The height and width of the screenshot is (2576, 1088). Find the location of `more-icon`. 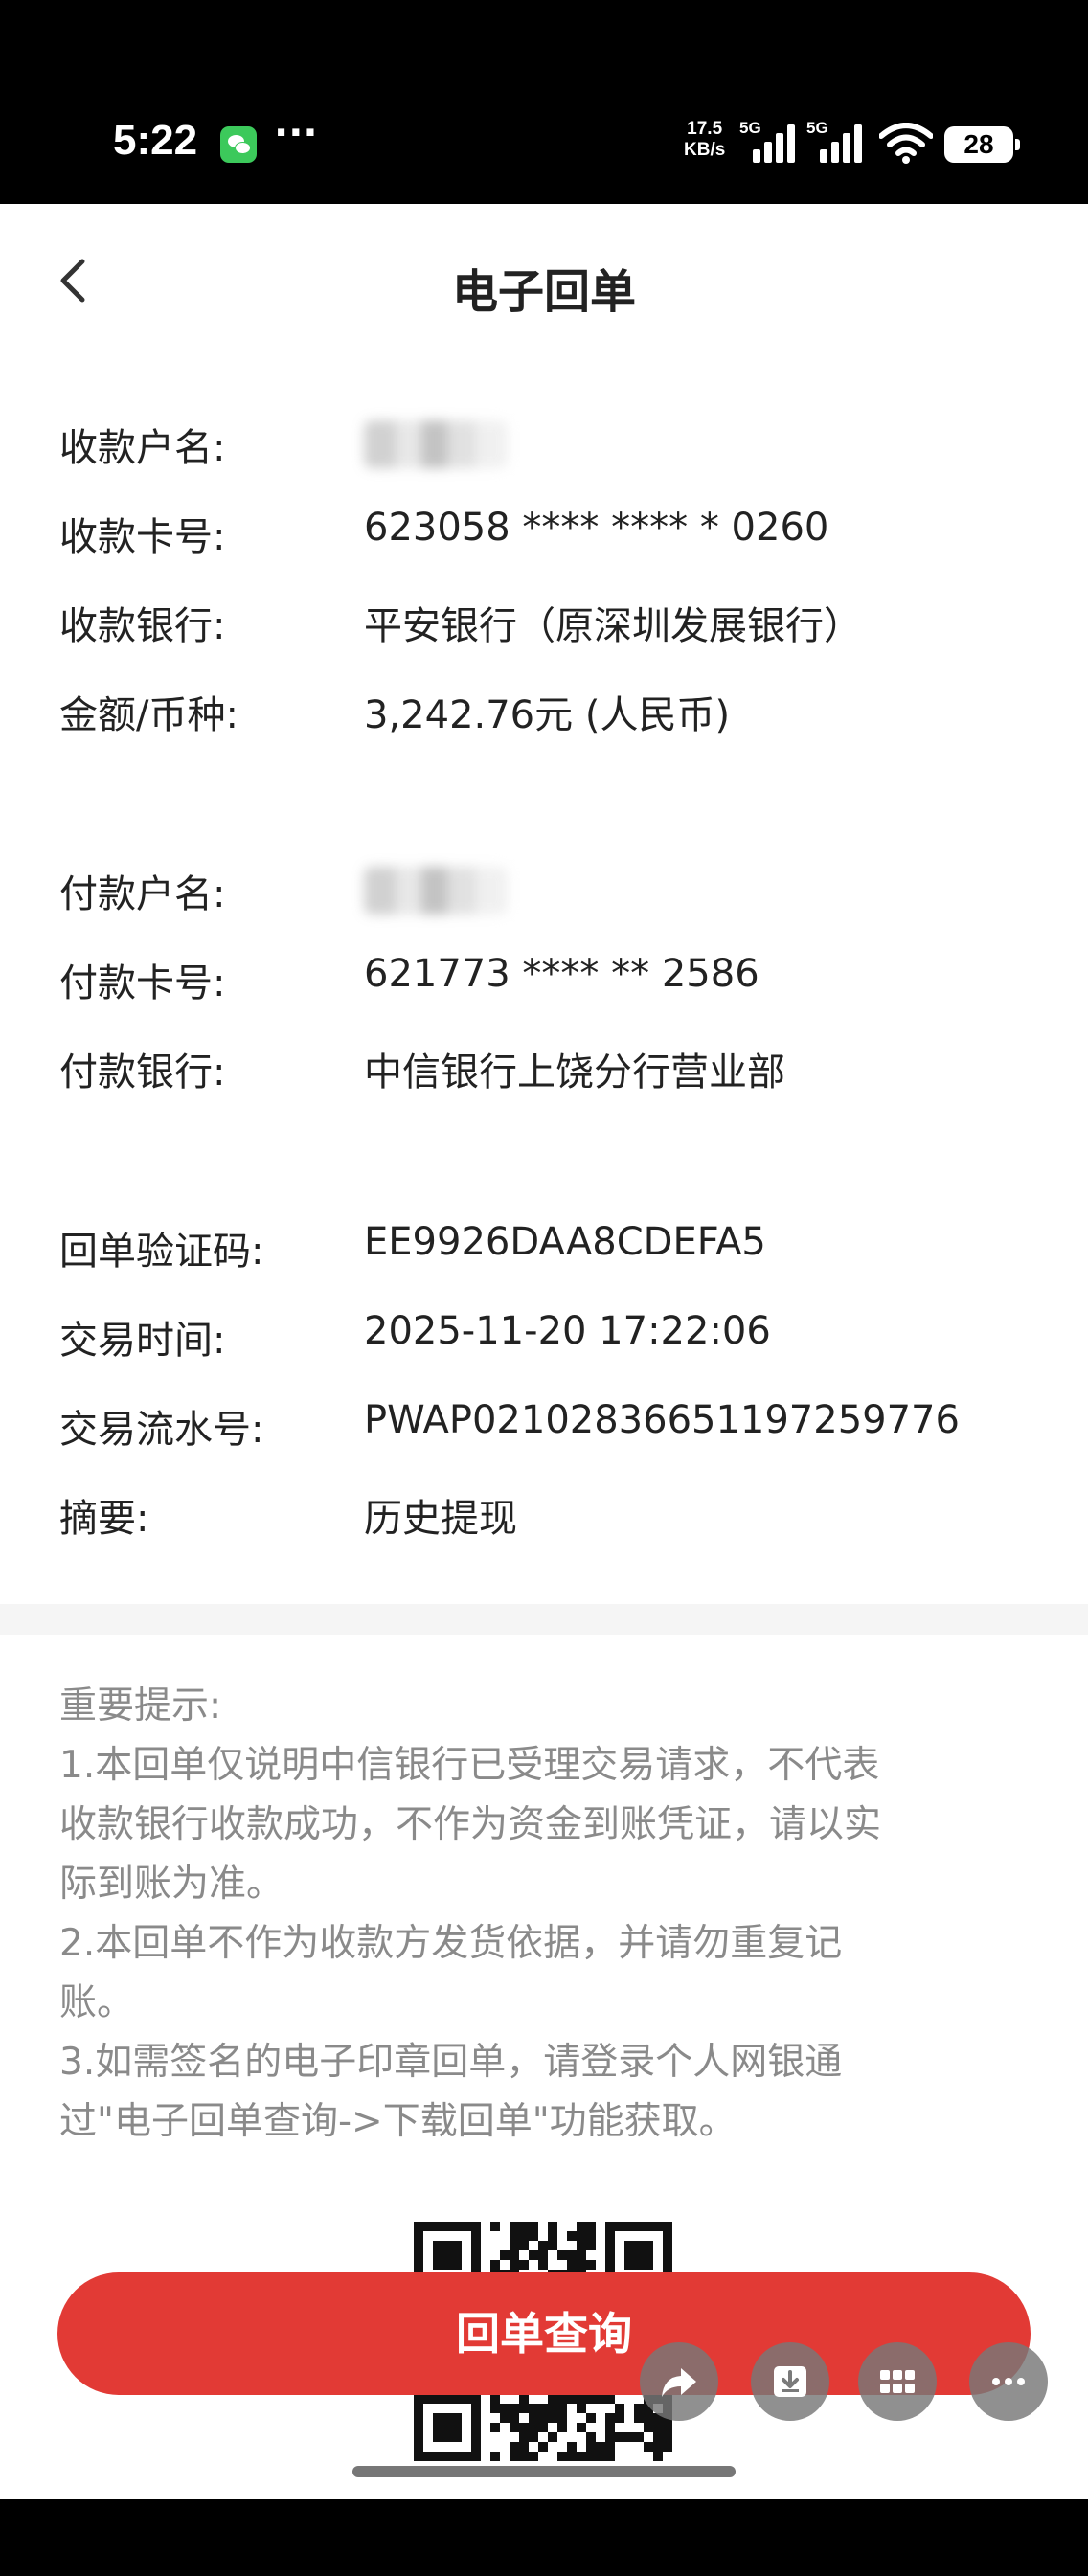

more-icon is located at coordinates (1009, 2381).